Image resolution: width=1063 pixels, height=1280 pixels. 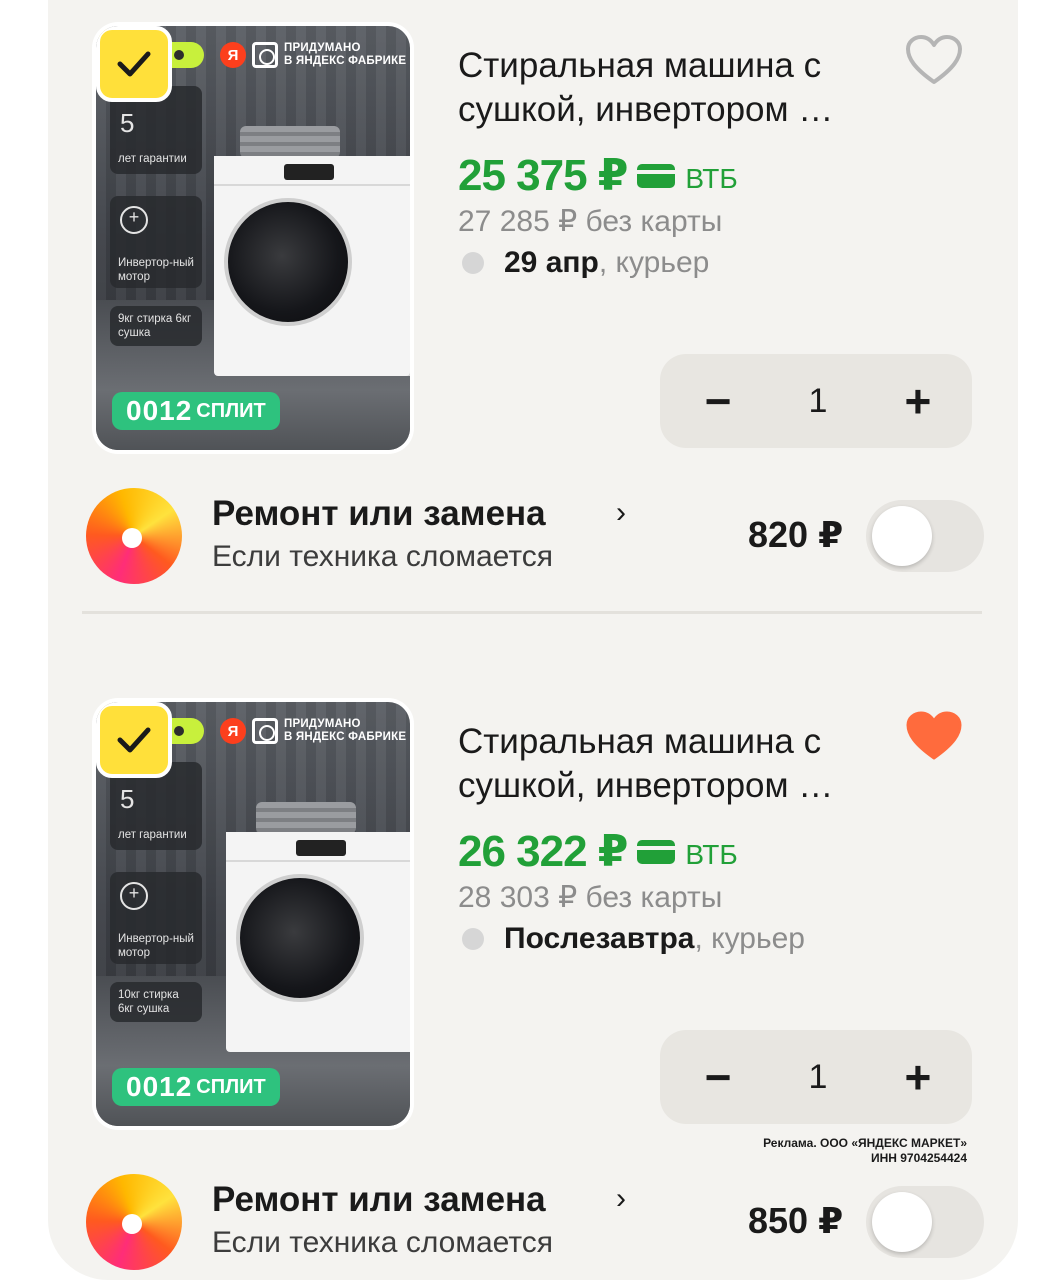 What do you see at coordinates (543, 851) in the screenshot?
I see `card-price: 26 322 ₽` at bounding box center [543, 851].